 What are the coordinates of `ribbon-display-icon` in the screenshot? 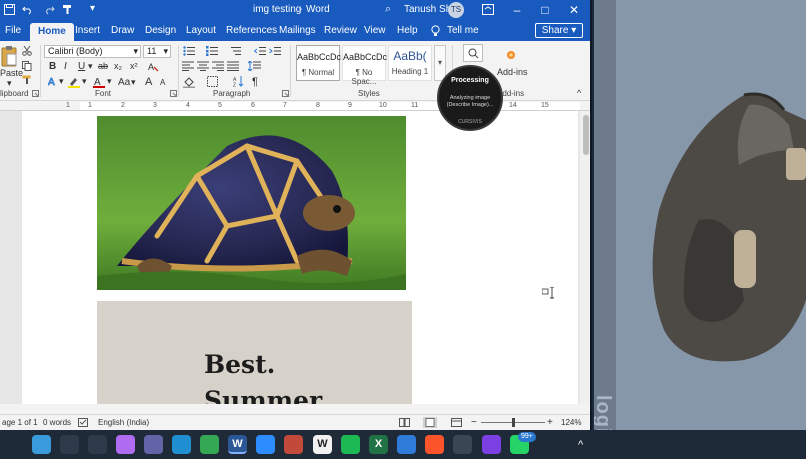 It's located at (488, 9).